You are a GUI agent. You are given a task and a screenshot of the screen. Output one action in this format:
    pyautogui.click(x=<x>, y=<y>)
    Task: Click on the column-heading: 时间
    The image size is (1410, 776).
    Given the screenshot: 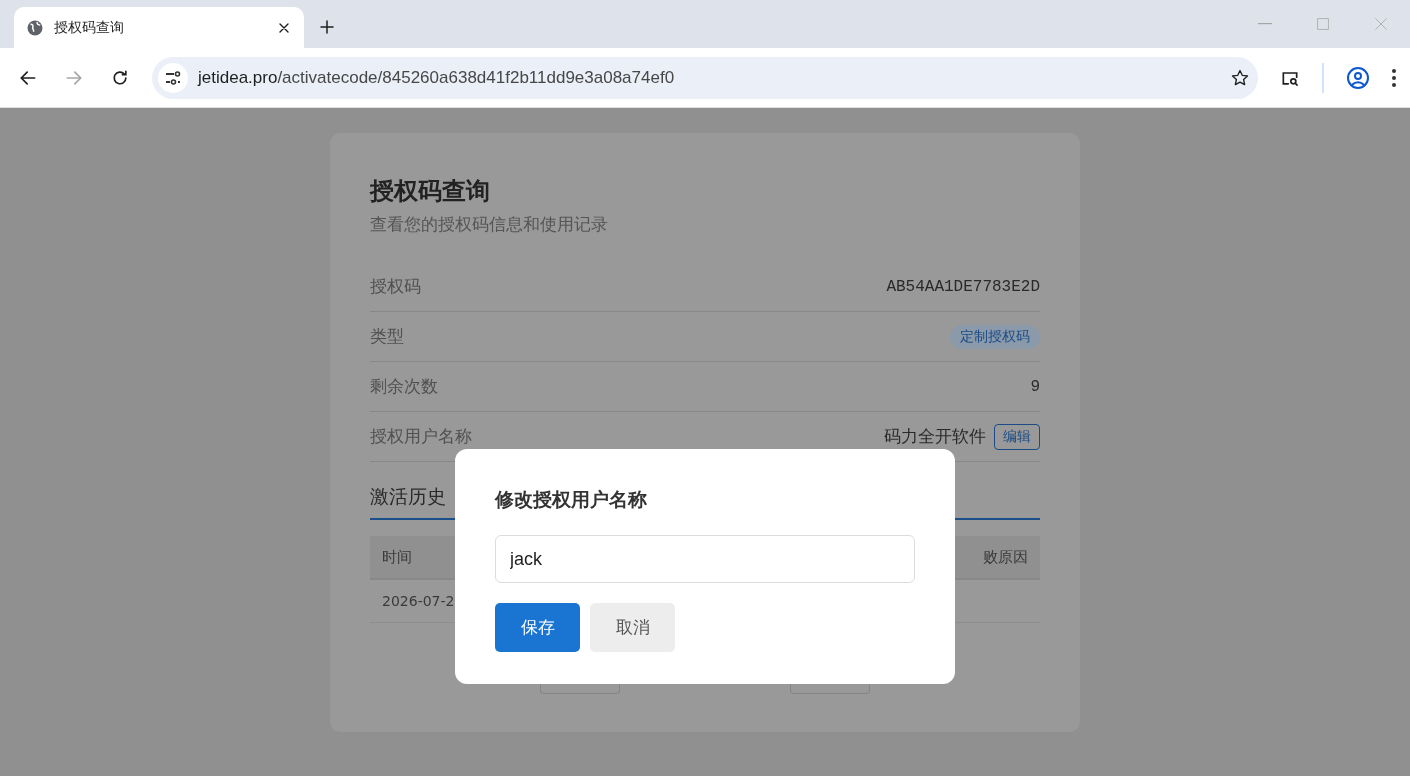 What is the action you would take?
    pyautogui.click(x=397, y=557)
    